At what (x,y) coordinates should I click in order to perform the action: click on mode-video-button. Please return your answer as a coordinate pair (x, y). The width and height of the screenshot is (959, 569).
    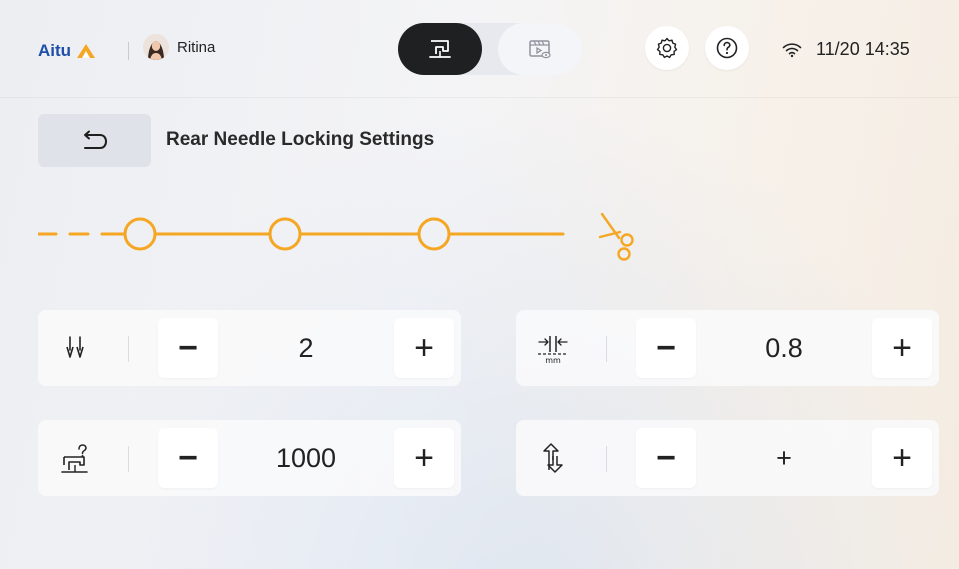
    Looking at the image, I should click on (540, 49).